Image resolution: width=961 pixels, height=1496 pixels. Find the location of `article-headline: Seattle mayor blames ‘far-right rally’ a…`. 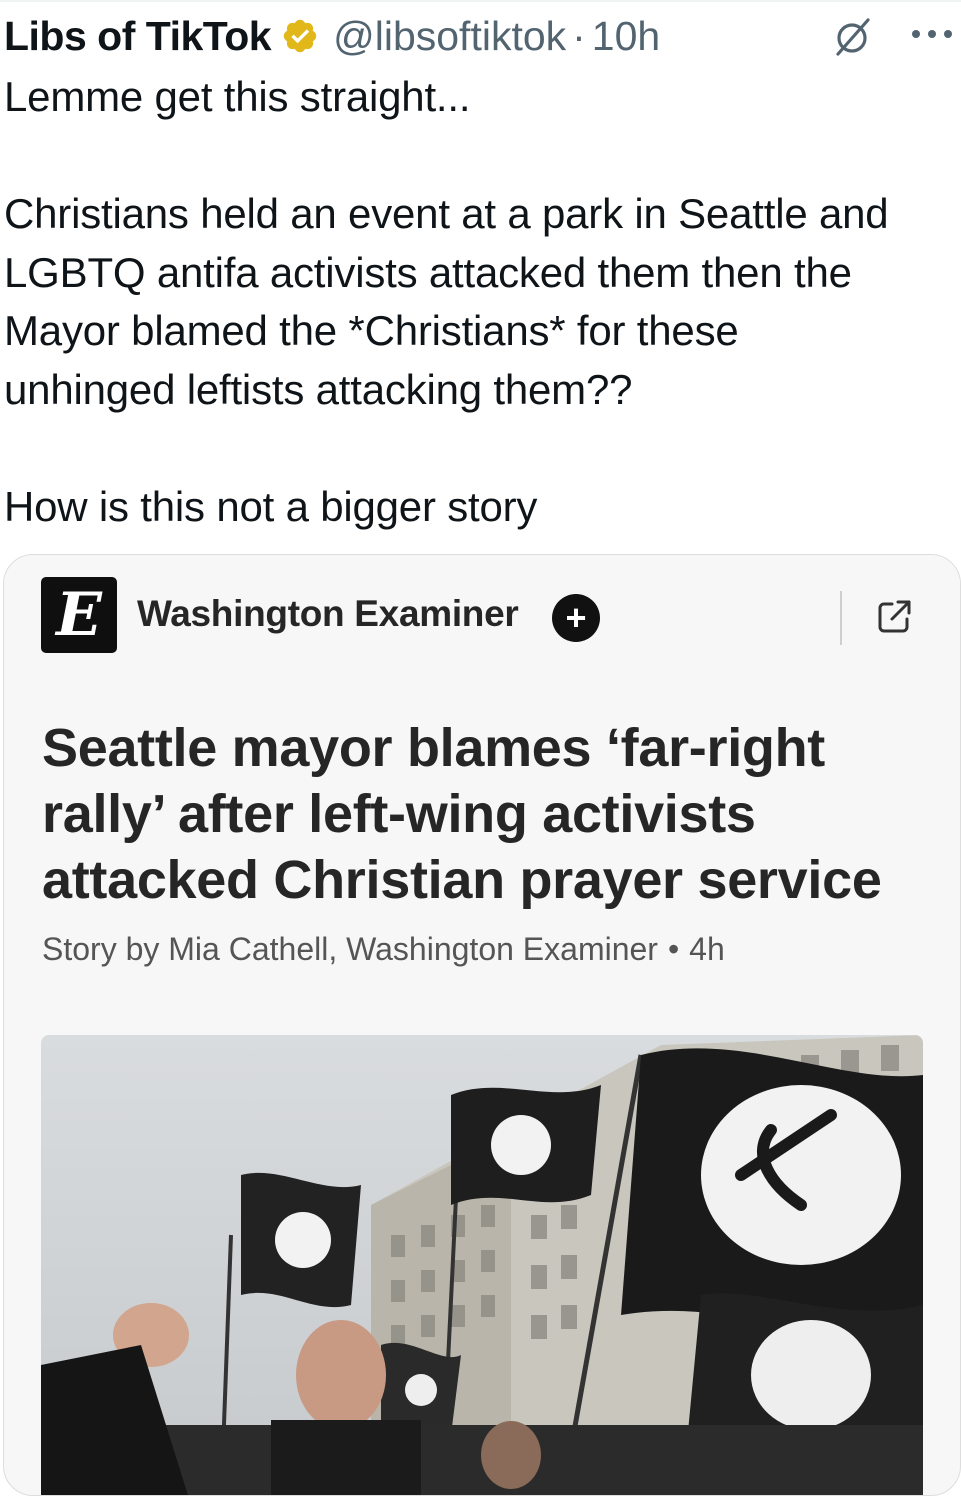

article-headline: Seattle mayor blames ‘far-right rally’ a… is located at coordinates (492, 814).